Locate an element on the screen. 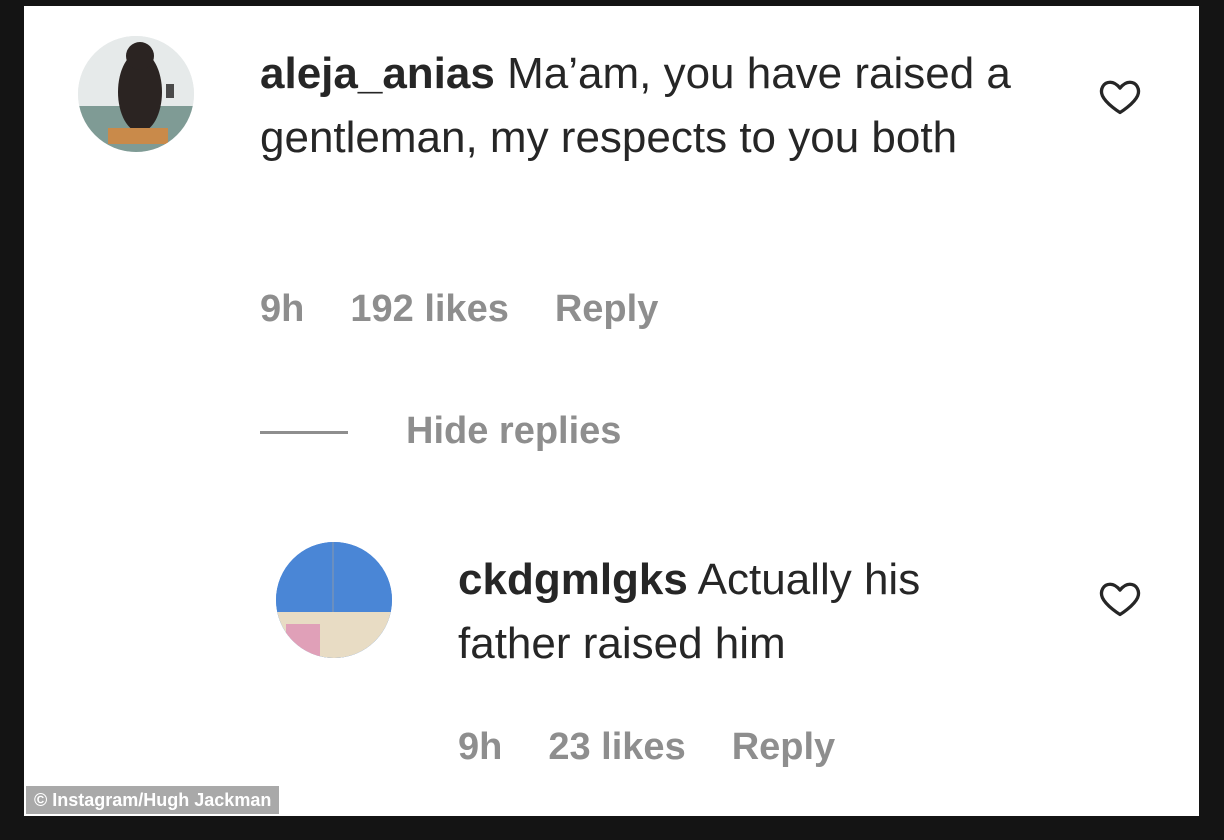 The image size is (1224, 840). comment-username: aleja_anias is located at coordinates (377, 73).